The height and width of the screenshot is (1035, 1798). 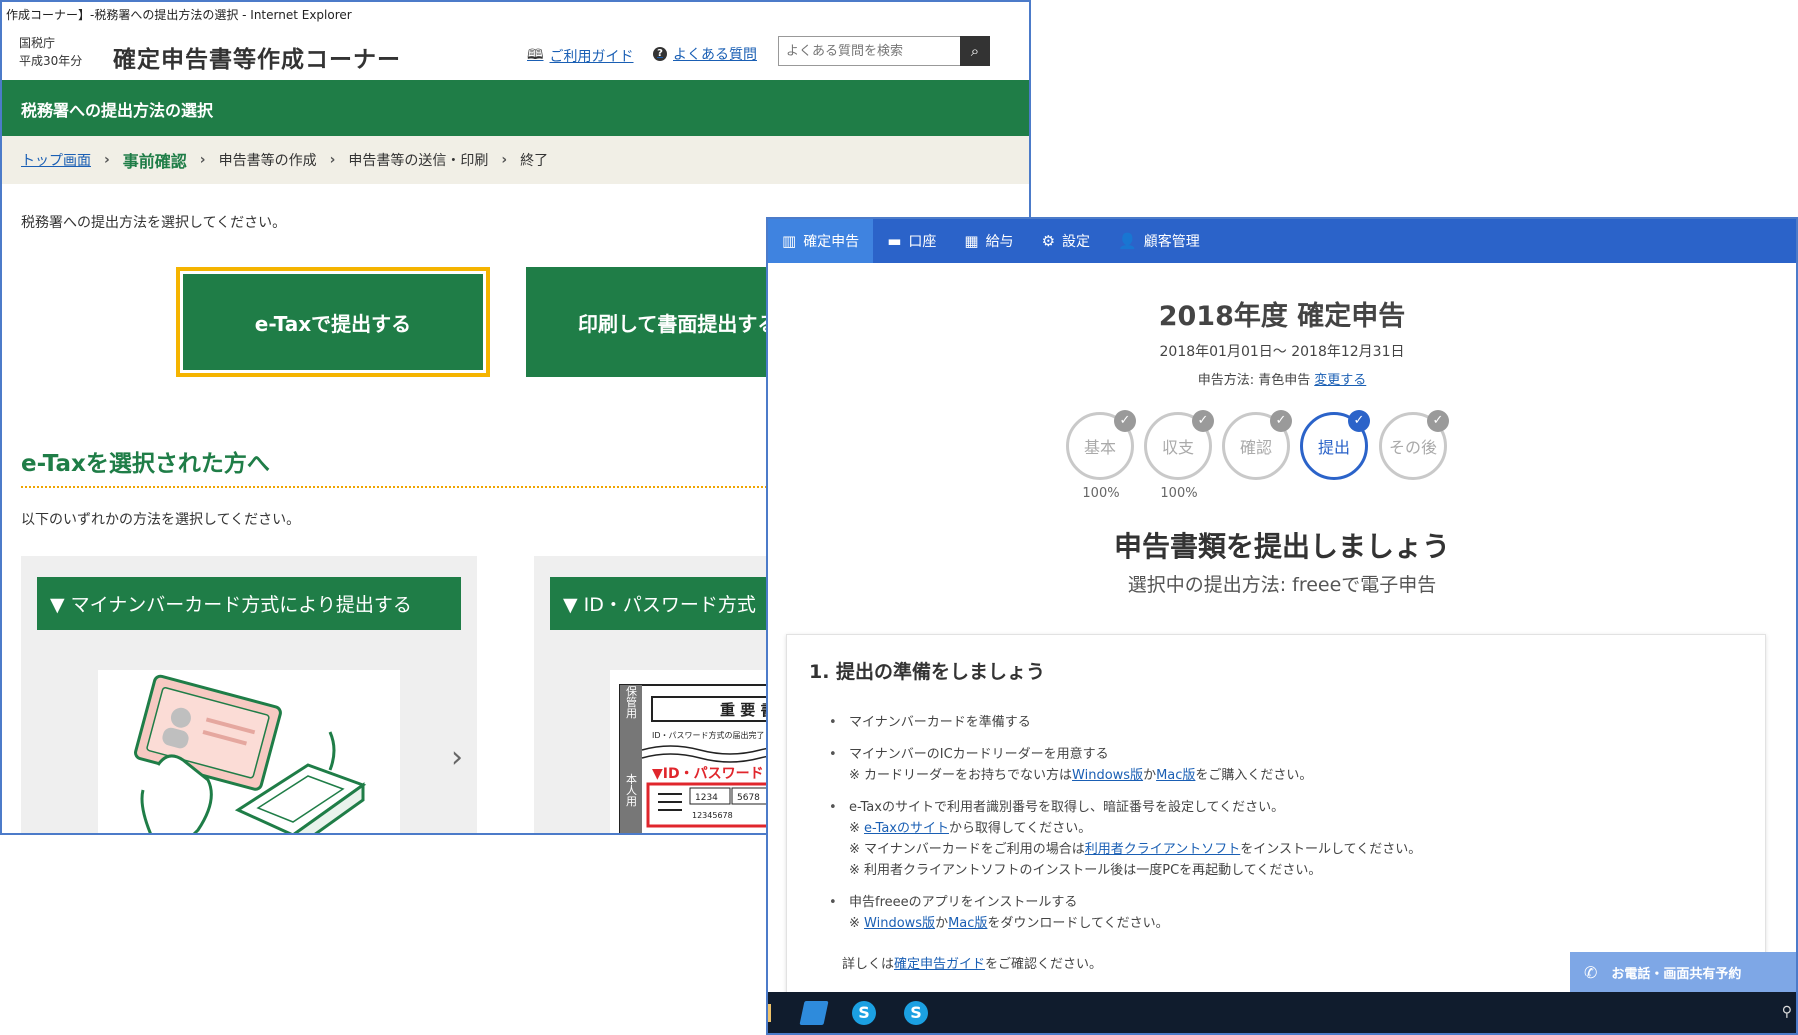 What do you see at coordinates (961, 775) in the screenshot?
I see `note-text: ※ カードリーダーをお持ちでない方は` at bounding box center [961, 775].